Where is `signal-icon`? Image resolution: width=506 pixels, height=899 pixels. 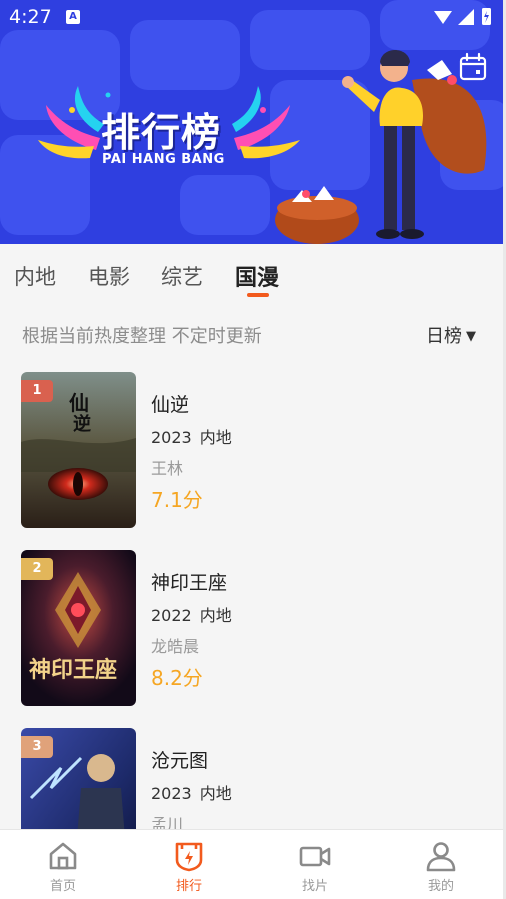 signal-icon is located at coordinates (466, 17).